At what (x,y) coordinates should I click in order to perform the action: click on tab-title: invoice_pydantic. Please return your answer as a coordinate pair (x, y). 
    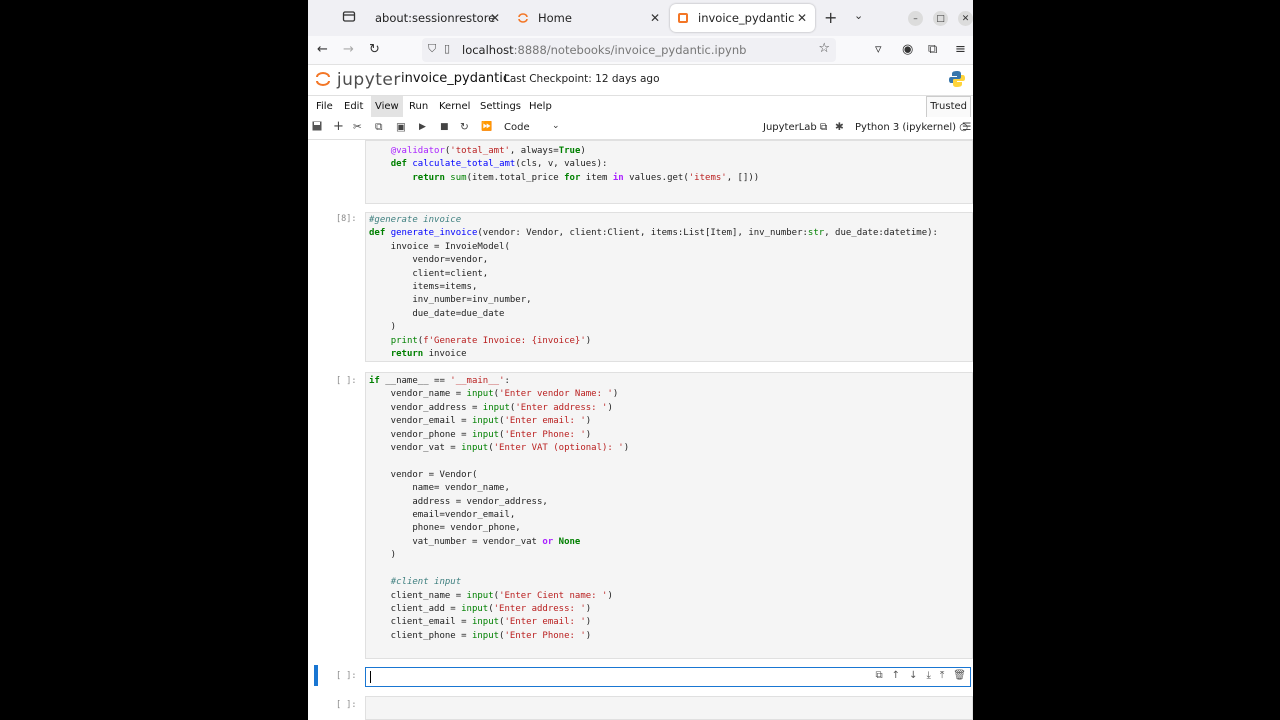
    Looking at the image, I should click on (746, 18).